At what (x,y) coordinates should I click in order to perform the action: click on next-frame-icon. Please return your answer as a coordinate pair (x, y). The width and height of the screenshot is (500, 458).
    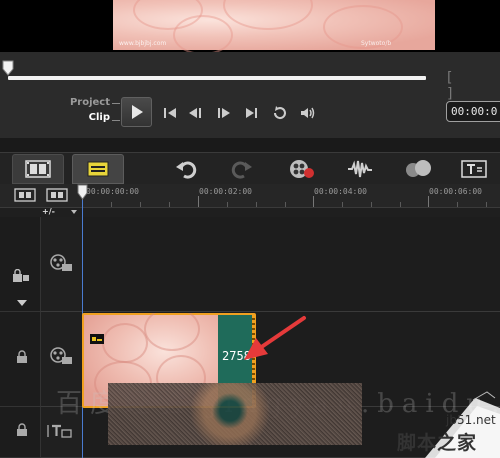
    Looking at the image, I should click on (224, 113).